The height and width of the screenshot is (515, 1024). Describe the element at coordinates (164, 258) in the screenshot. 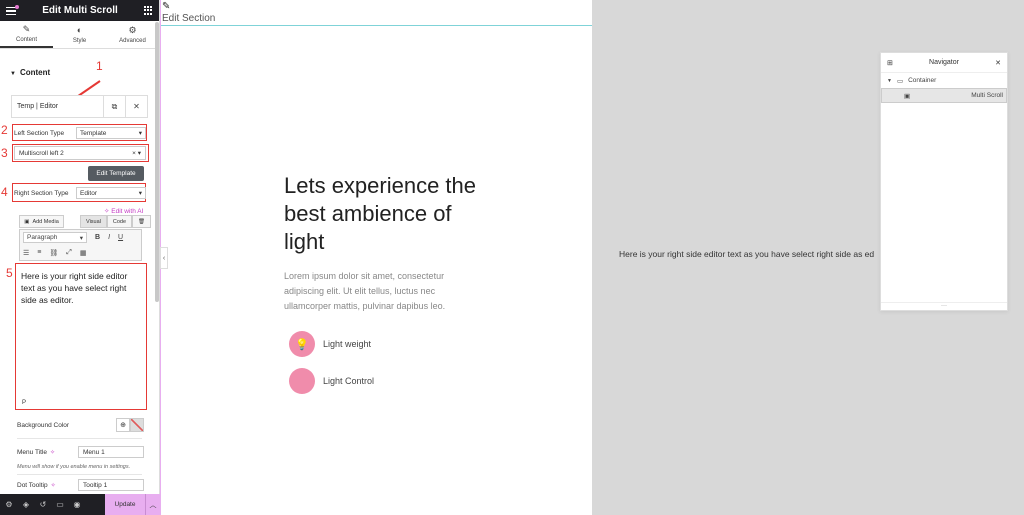

I see `collapse-panel-chevron-icon: ‹` at that location.